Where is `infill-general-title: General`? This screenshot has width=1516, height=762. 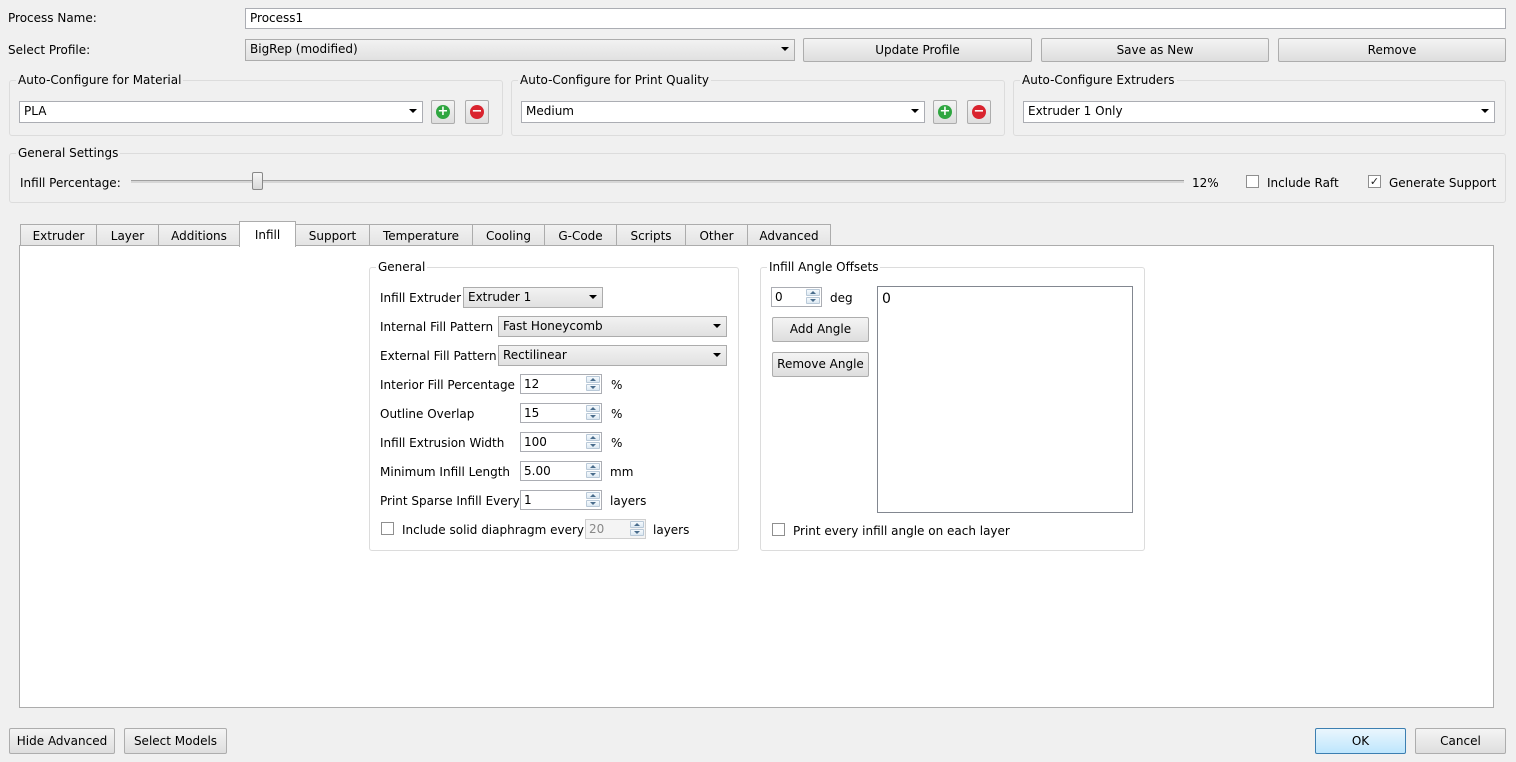
infill-general-title: General is located at coordinates (402, 267).